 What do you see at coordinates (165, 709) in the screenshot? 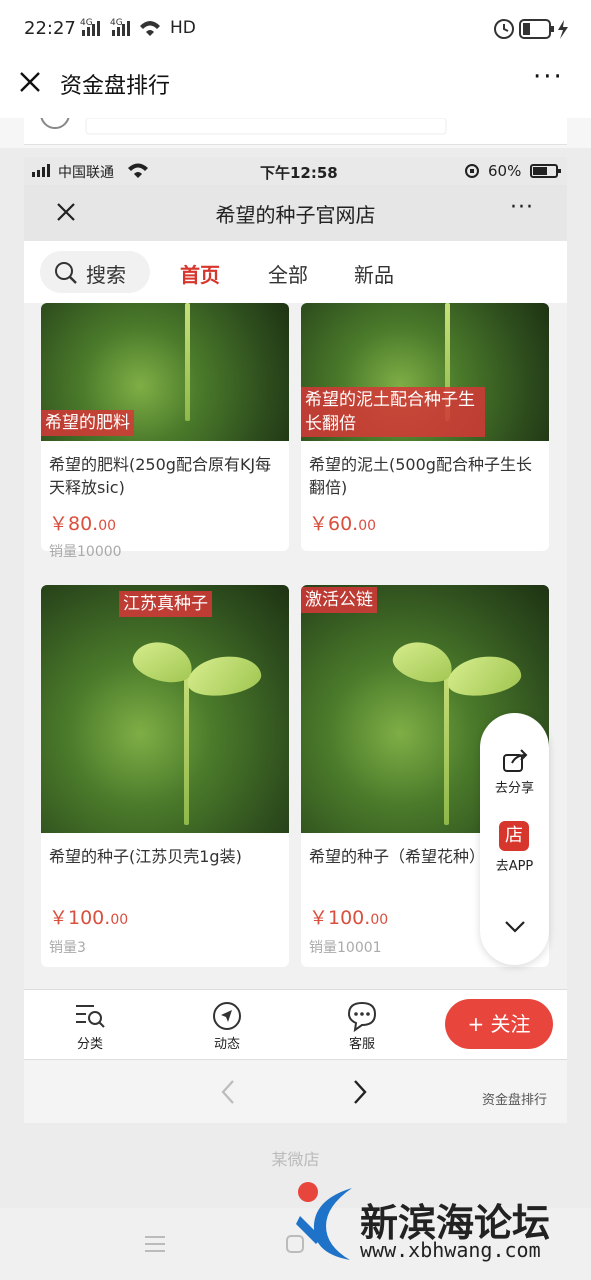
I see `product-image` at bounding box center [165, 709].